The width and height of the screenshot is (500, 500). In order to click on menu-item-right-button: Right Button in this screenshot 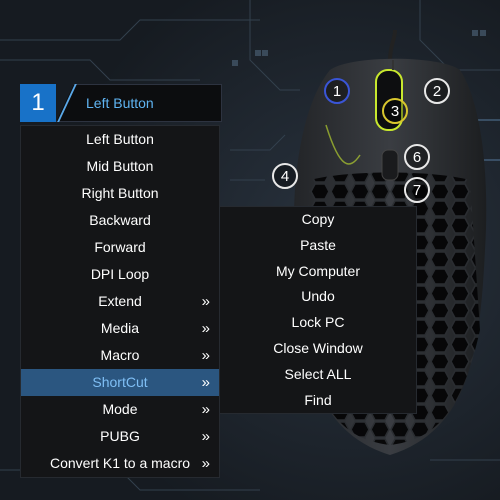, I will do `click(120, 193)`.